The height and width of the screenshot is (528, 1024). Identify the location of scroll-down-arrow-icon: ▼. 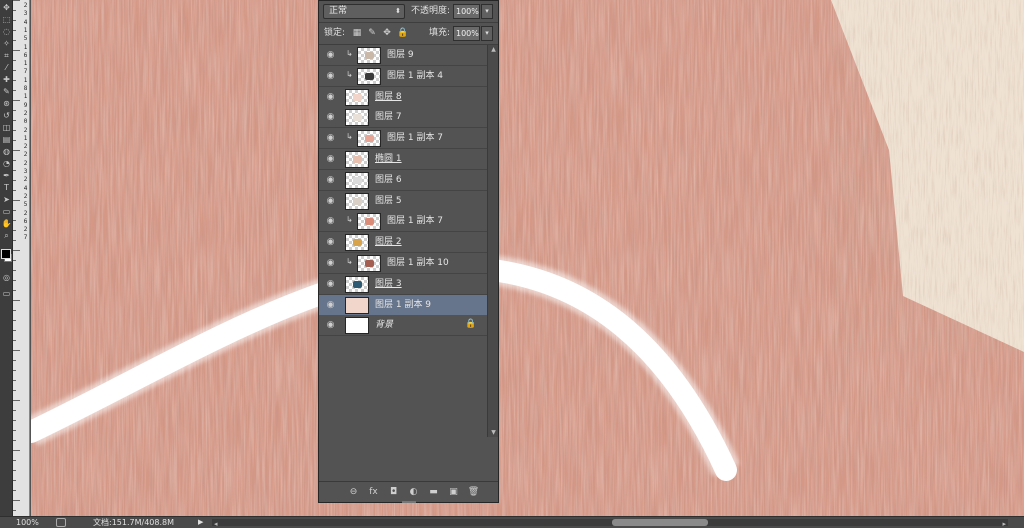
(493, 432).